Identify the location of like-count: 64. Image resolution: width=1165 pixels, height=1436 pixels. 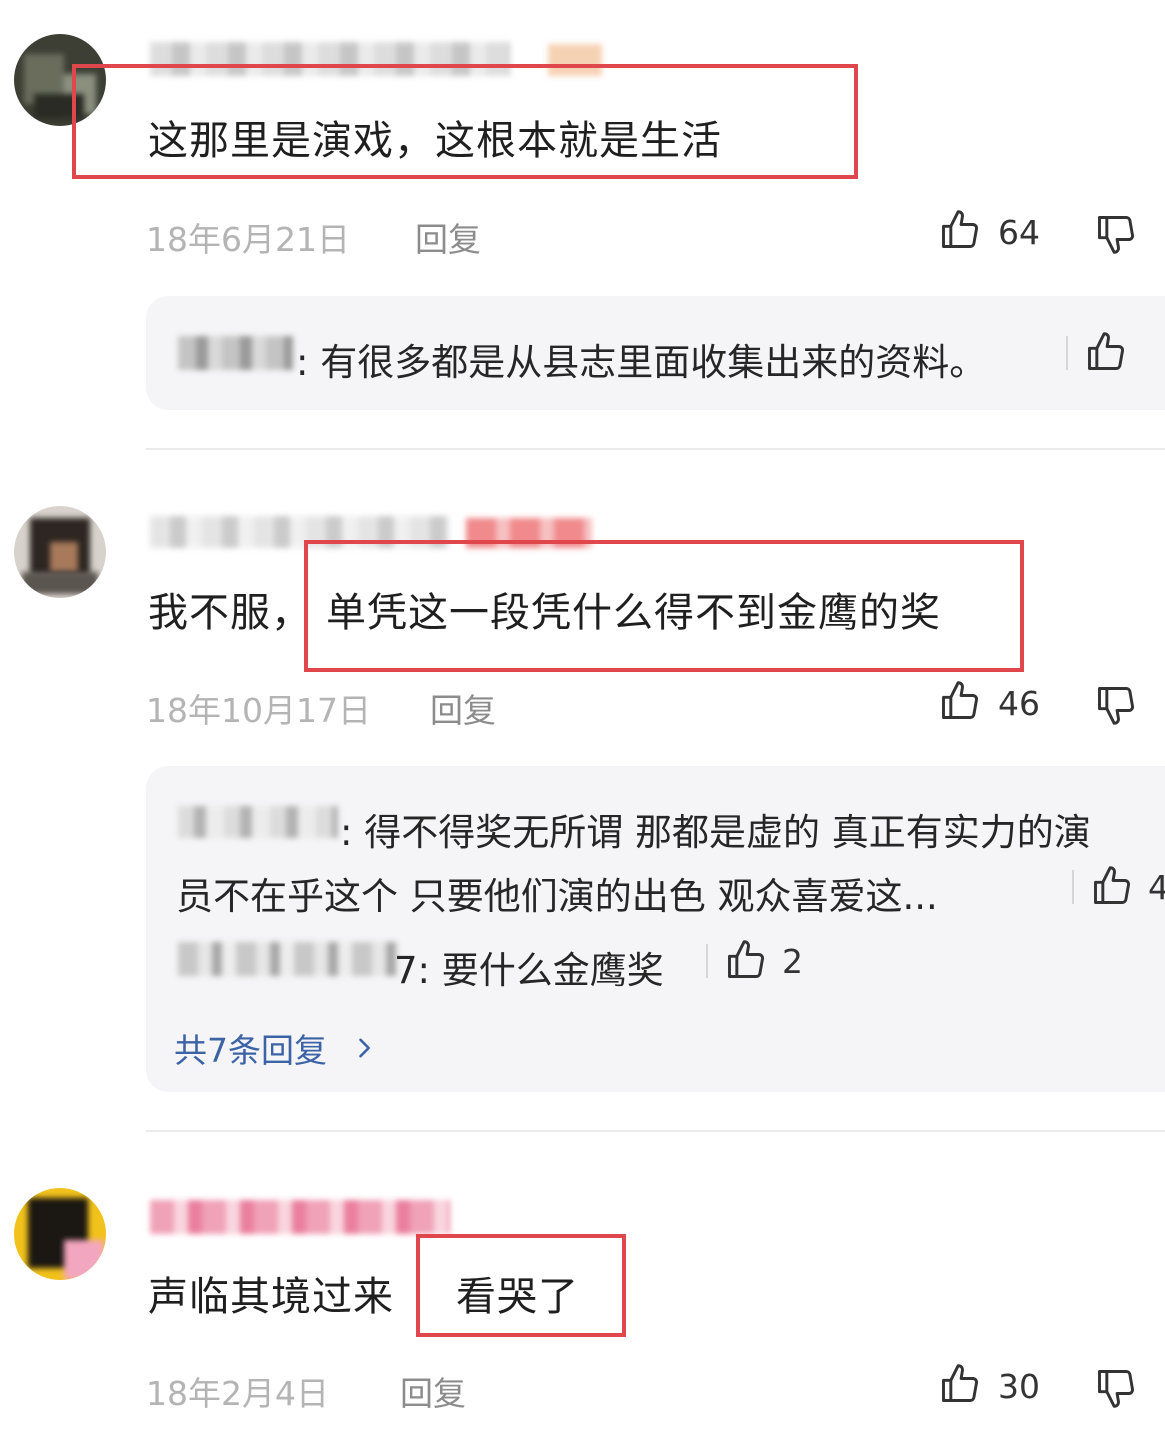
(1019, 232).